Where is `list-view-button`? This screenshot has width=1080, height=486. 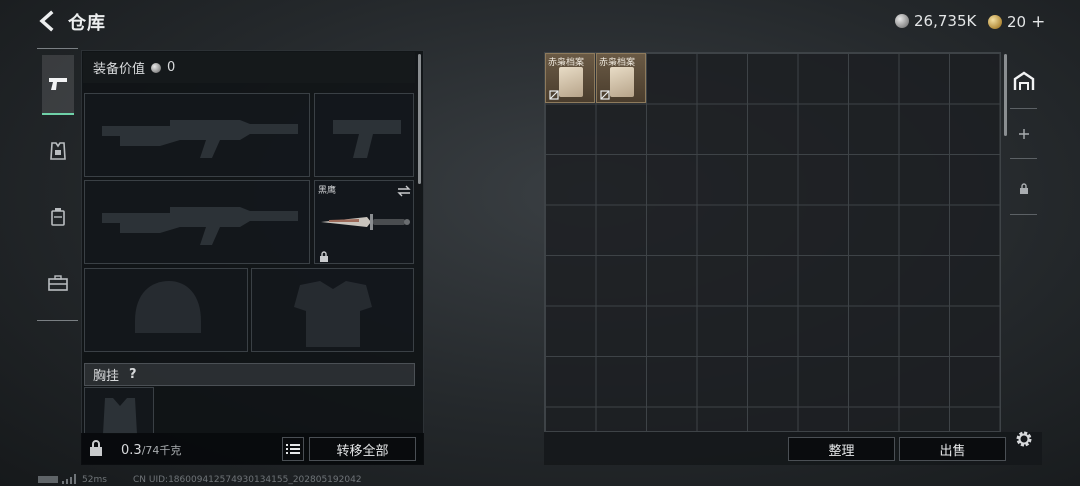
list-view-button is located at coordinates (293, 449).